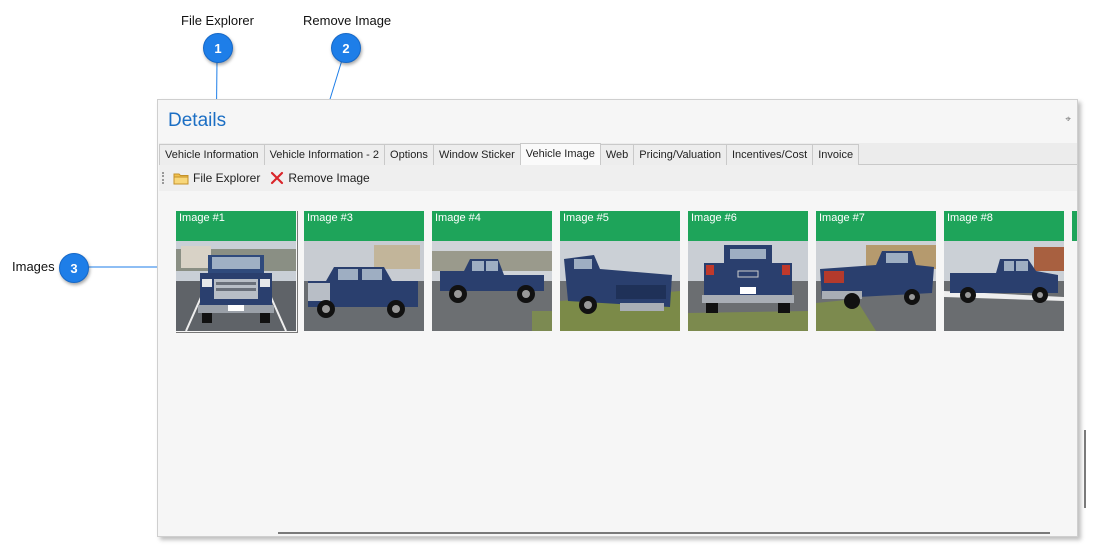 This screenshot has height=549, width=1094. Describe the element at coordinates (181, 178) in the screenshot. I see `folder-icon` at that location.